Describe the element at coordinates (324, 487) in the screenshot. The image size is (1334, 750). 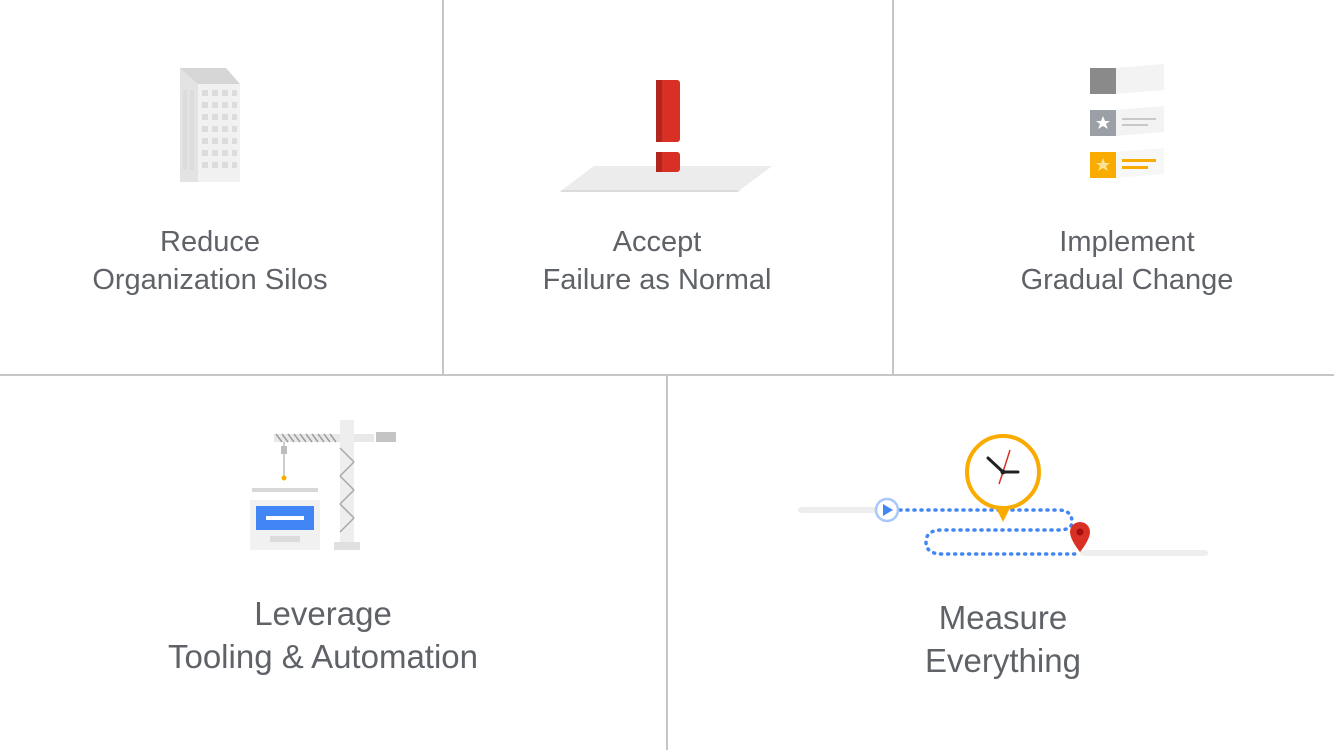
I see `construction-crane-icon` at that location.